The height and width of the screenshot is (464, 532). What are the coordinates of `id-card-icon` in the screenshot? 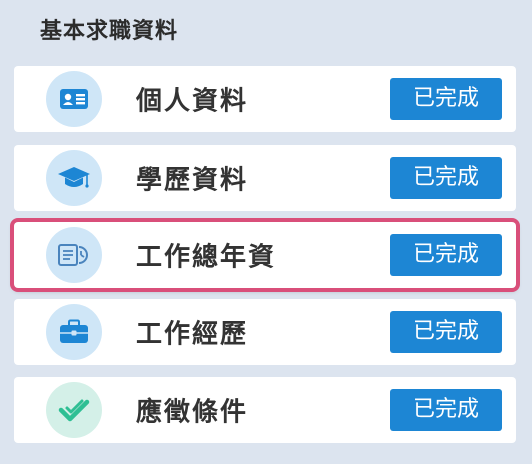 It's located at (74, 99).